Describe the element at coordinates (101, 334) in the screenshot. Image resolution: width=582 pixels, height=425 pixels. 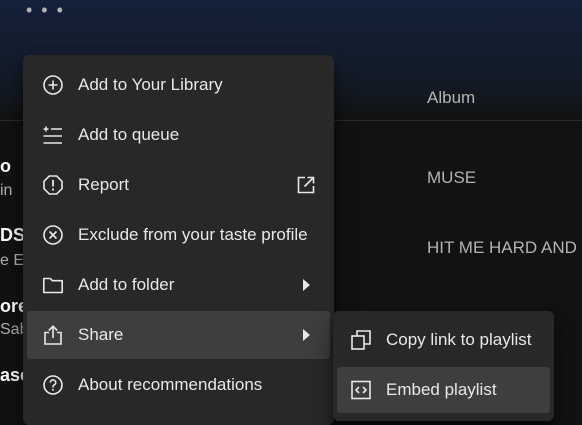
I see `menu-item-label: Share` at that location.